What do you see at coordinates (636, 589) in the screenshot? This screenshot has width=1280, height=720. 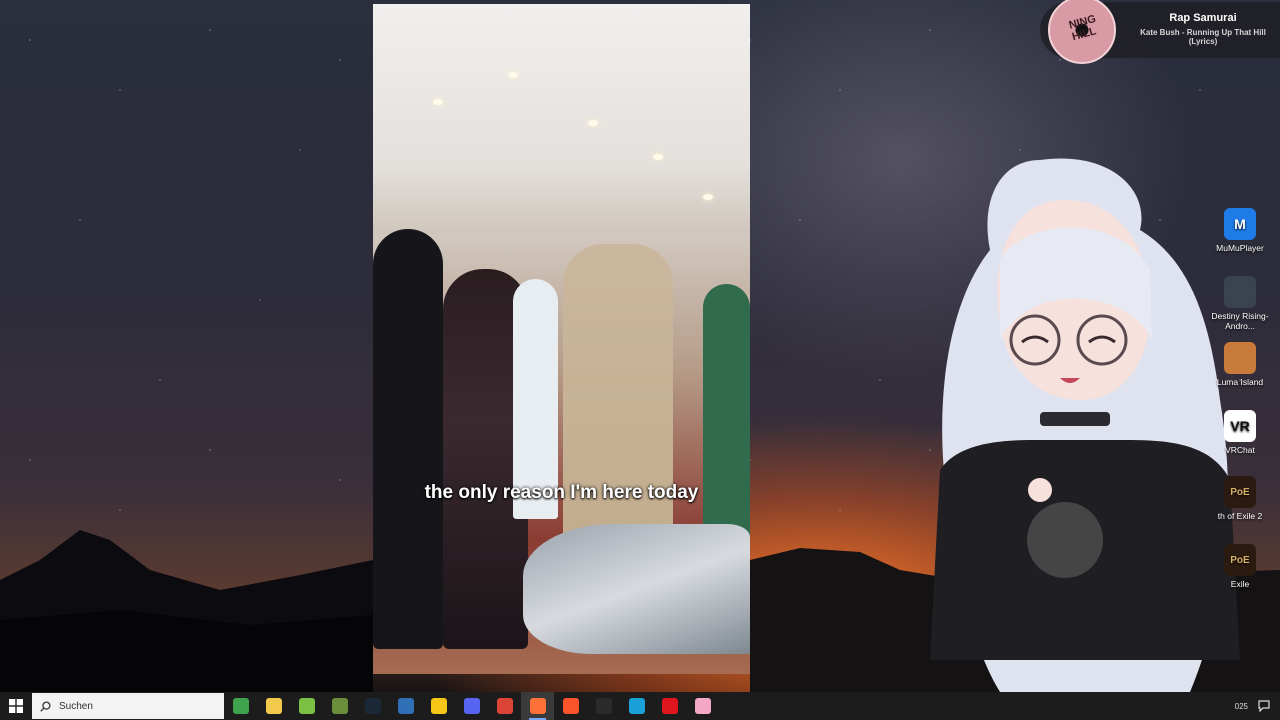 I see `video-tarp` at bounding box center [636, 589].